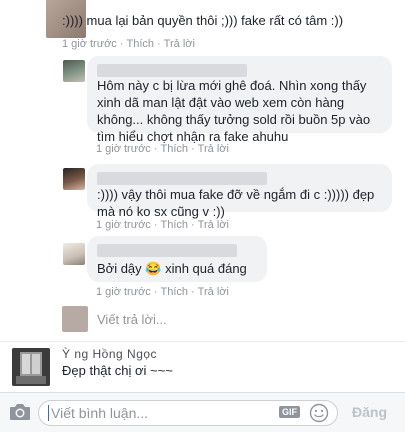 The image size is (405, 432). Describe the element at coordinates (369, 412) in the screenshot. I see `send-button: Đăng` at that location.